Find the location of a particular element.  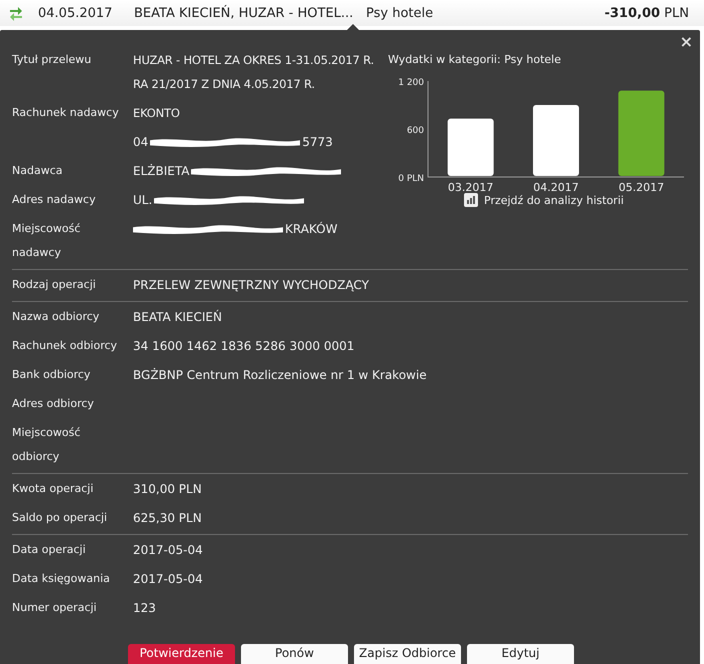

field-label: Adres odbiorcy is located at coordinates (53, 404).